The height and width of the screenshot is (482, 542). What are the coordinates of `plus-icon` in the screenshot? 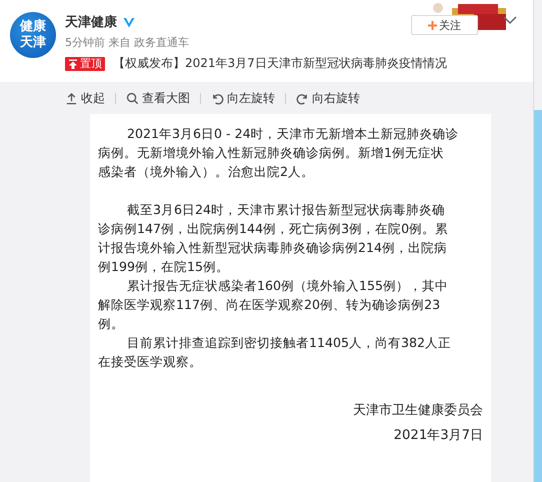 It's located at (432, 25).